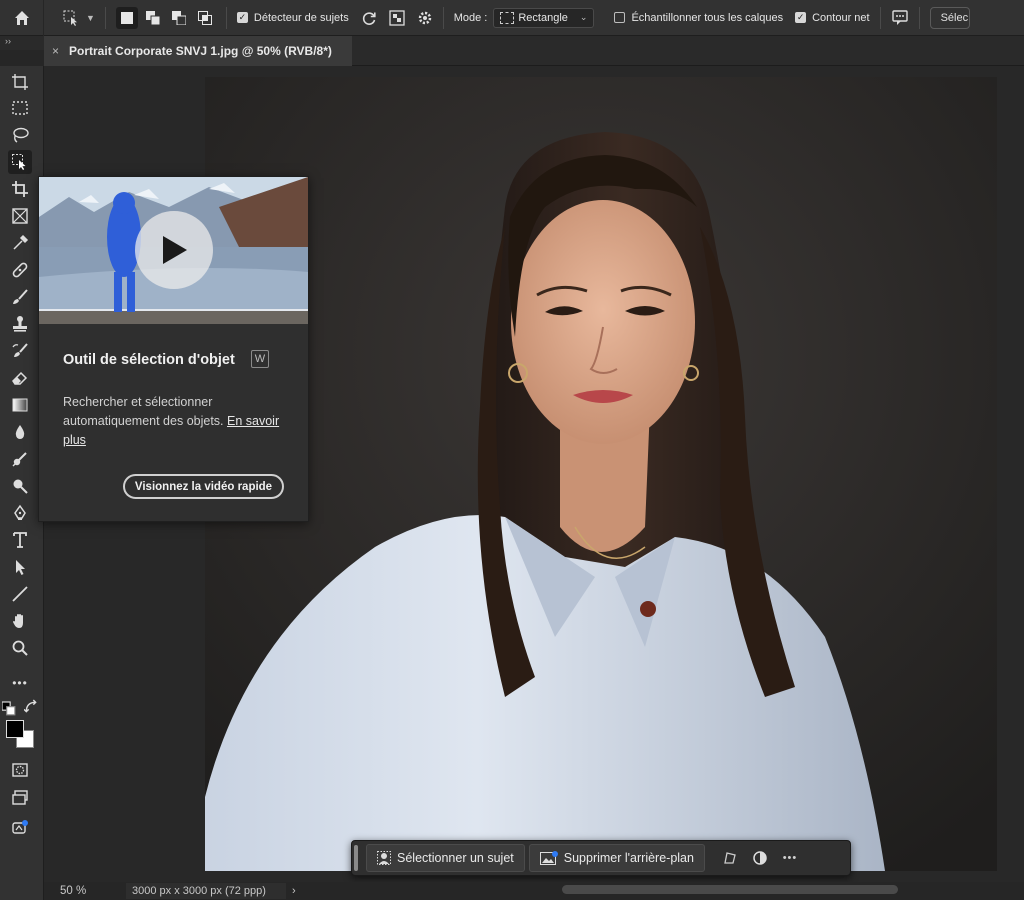  I want to click on tool-path-selection, so click(20, 567).